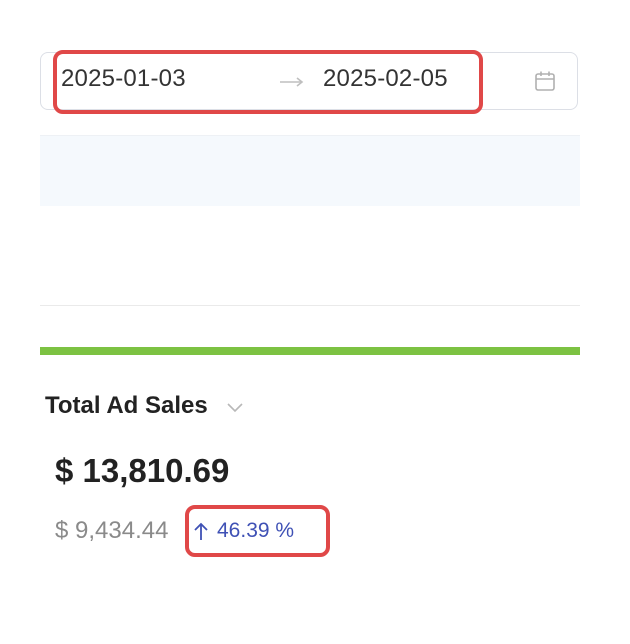 Image resolution: width=630 pixels, height=644 pixels. Describe the element at coordinates (123, 79) in the screenshot. I see `start-date-input: 2025-01-03` at that location.